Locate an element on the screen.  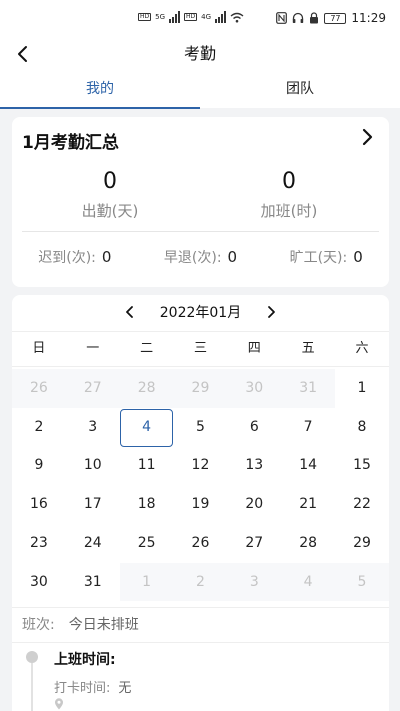
calendar-day: 4 is located at coordinates (308, 582).